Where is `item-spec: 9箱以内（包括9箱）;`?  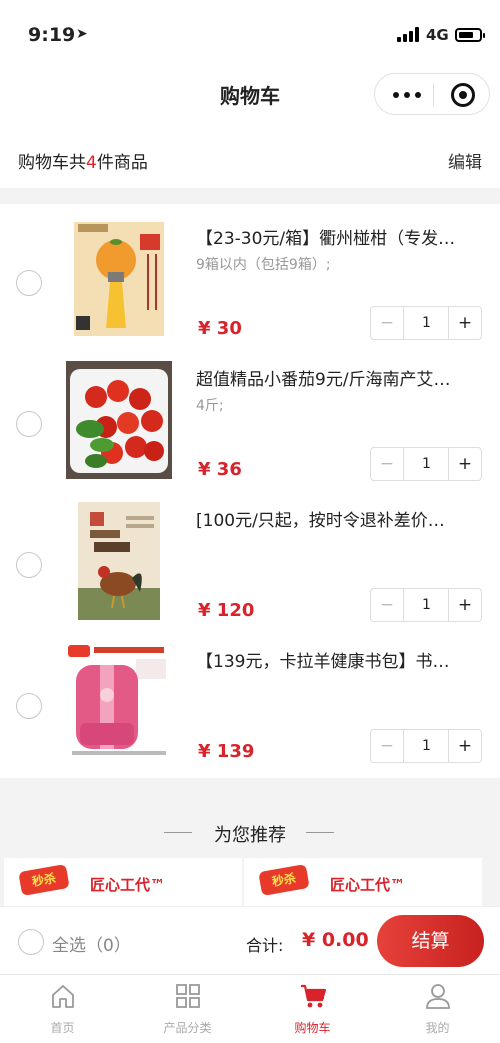 item-spec: 9箱以内（包括9箱）; is located at coordinates (263, 265).